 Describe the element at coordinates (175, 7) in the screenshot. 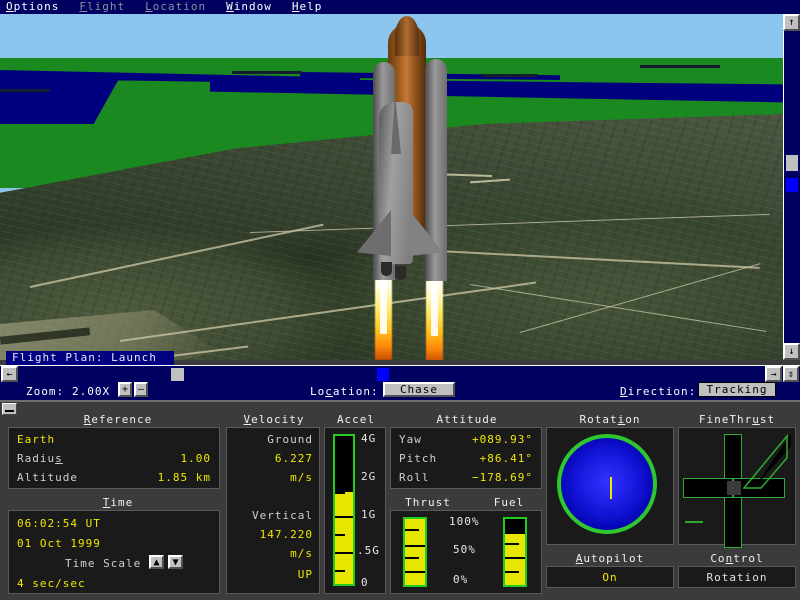

I see `menu-item-location: Location` at that location.